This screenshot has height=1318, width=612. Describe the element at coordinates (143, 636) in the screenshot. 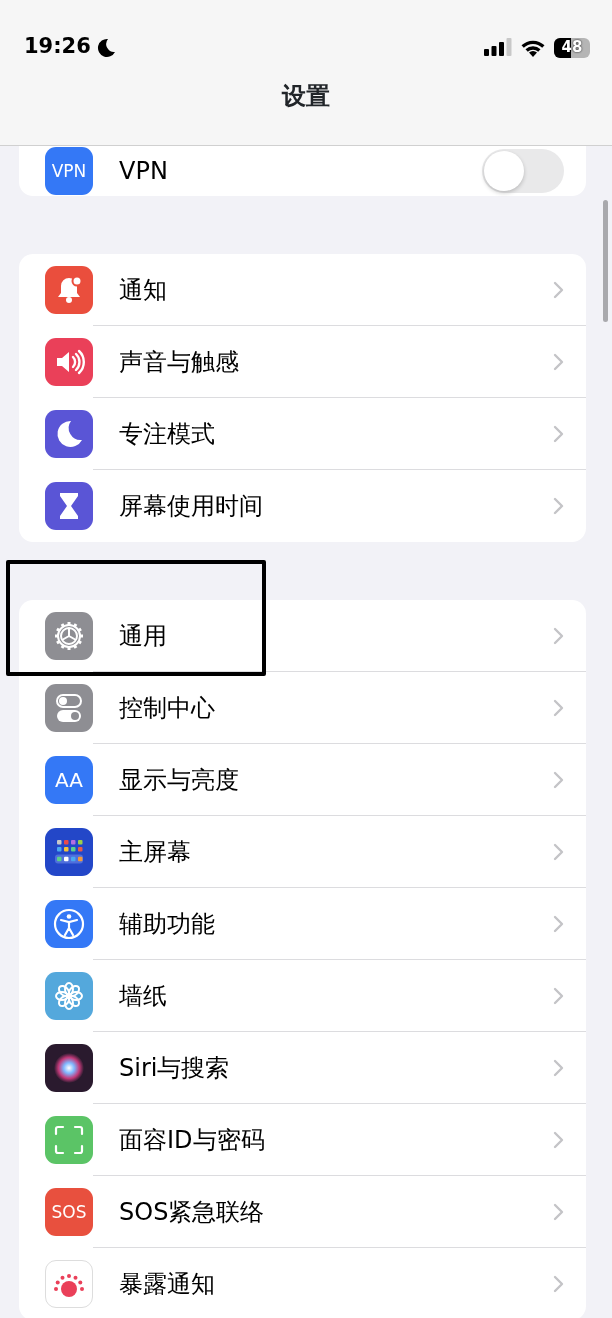

I see `setting-label: 通用` at that location.